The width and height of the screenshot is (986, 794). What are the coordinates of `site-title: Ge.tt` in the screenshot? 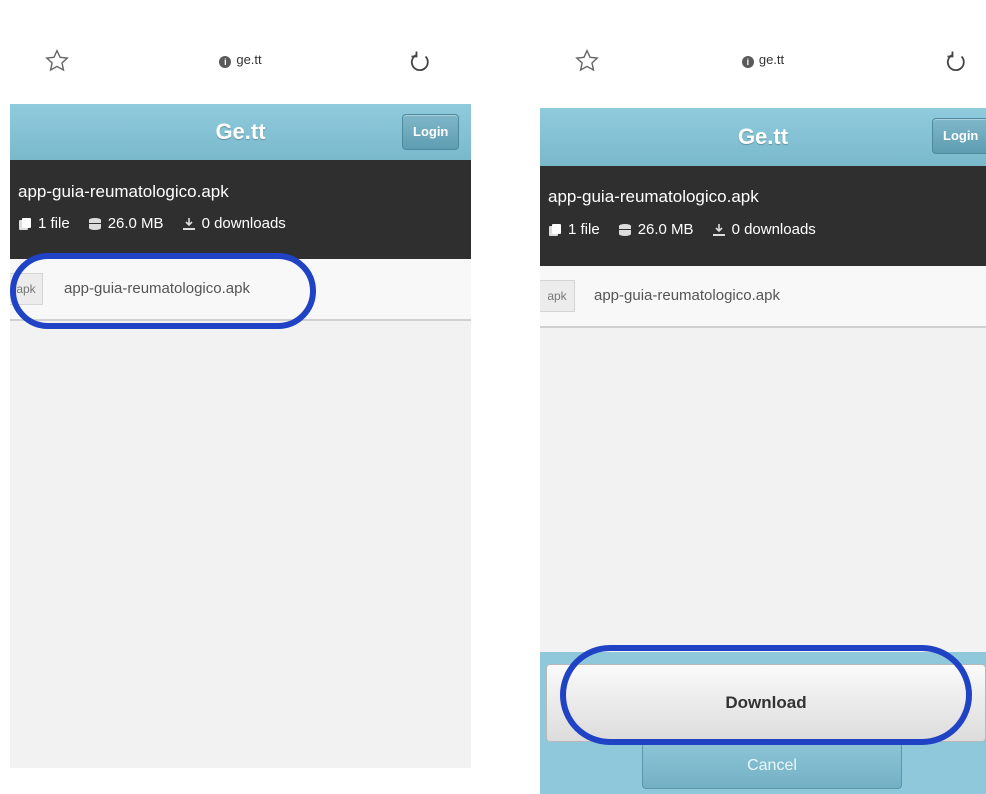 It's located at (763, 136).